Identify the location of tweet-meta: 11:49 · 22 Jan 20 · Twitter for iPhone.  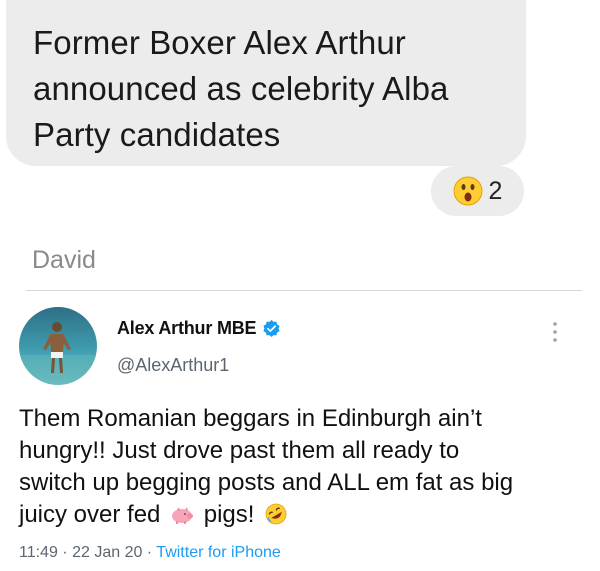
(150, 553).